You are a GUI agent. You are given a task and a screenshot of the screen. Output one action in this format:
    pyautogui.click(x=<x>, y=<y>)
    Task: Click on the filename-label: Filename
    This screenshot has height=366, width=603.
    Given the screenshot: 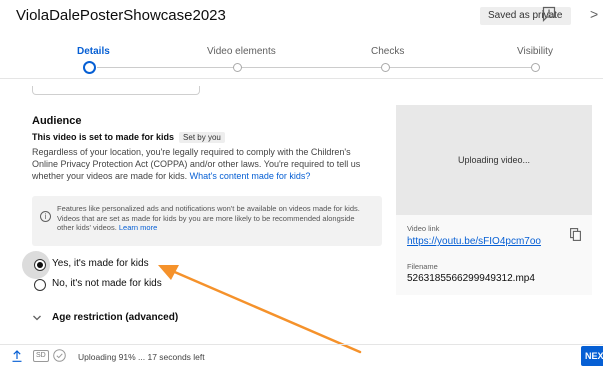 What is the action you would take?
    pyautogui.click(x=422, y=266)
    